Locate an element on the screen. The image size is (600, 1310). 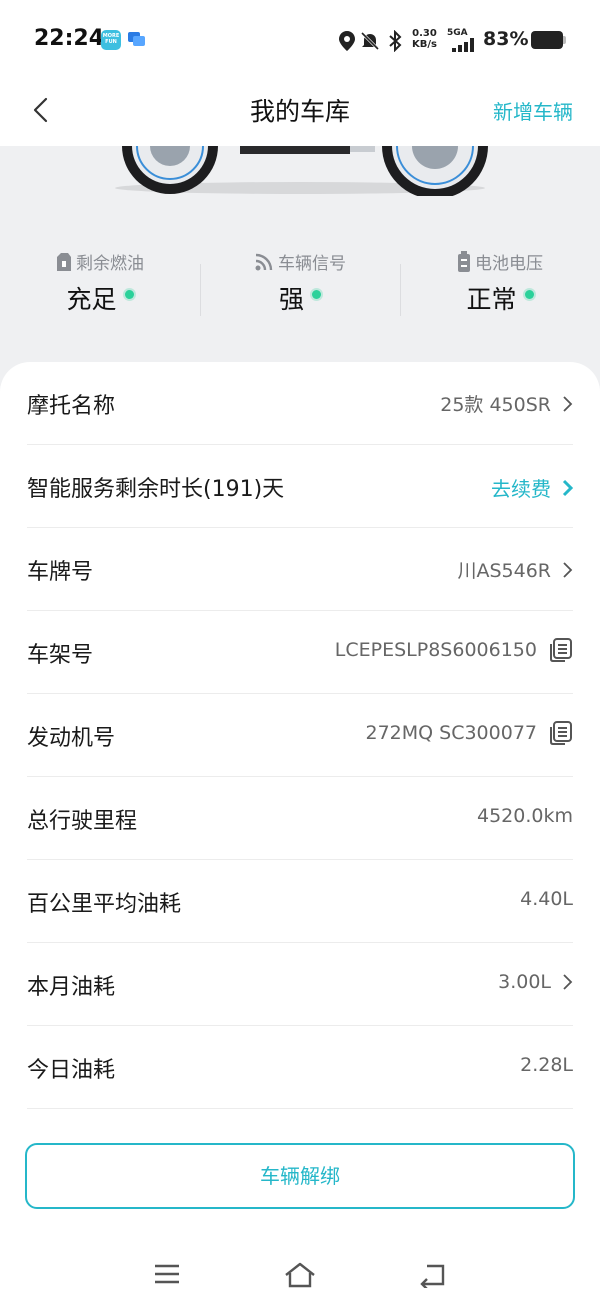
stat-signal: 车辆信号 强 is located at coordinates (300, 282).